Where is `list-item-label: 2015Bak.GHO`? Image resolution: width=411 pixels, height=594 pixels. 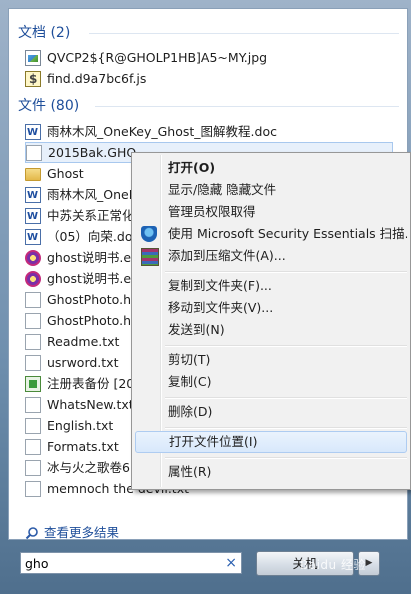
list-item-label: 2015Bak.GHO is located at coordinates (92, 152).